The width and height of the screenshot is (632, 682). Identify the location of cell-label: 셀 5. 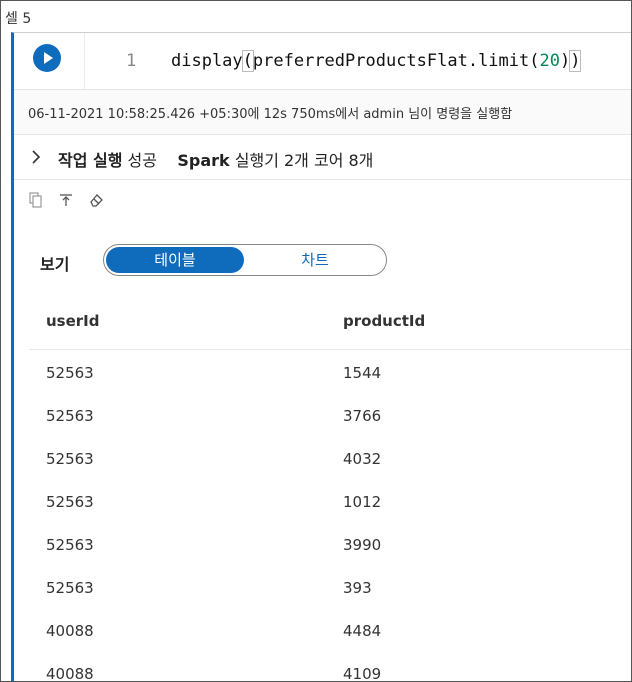
(18, 19).